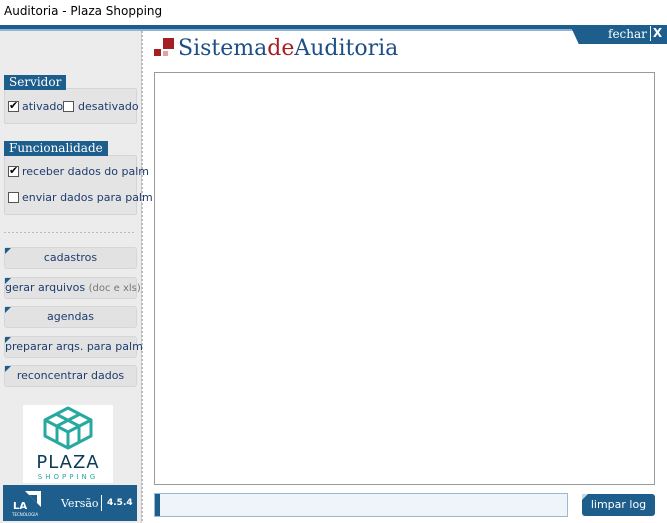  What do you see at coordinates (164, 47) in the screenshot?
I see `brand-squares-icon` at bounding box center [164, 47].